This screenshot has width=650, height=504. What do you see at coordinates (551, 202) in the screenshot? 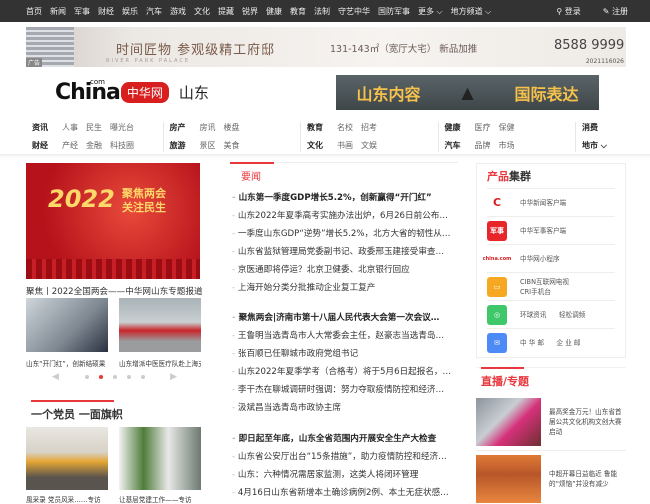
I see `product-item: C 中华新闻客户端` at bounding box center [551, 202].